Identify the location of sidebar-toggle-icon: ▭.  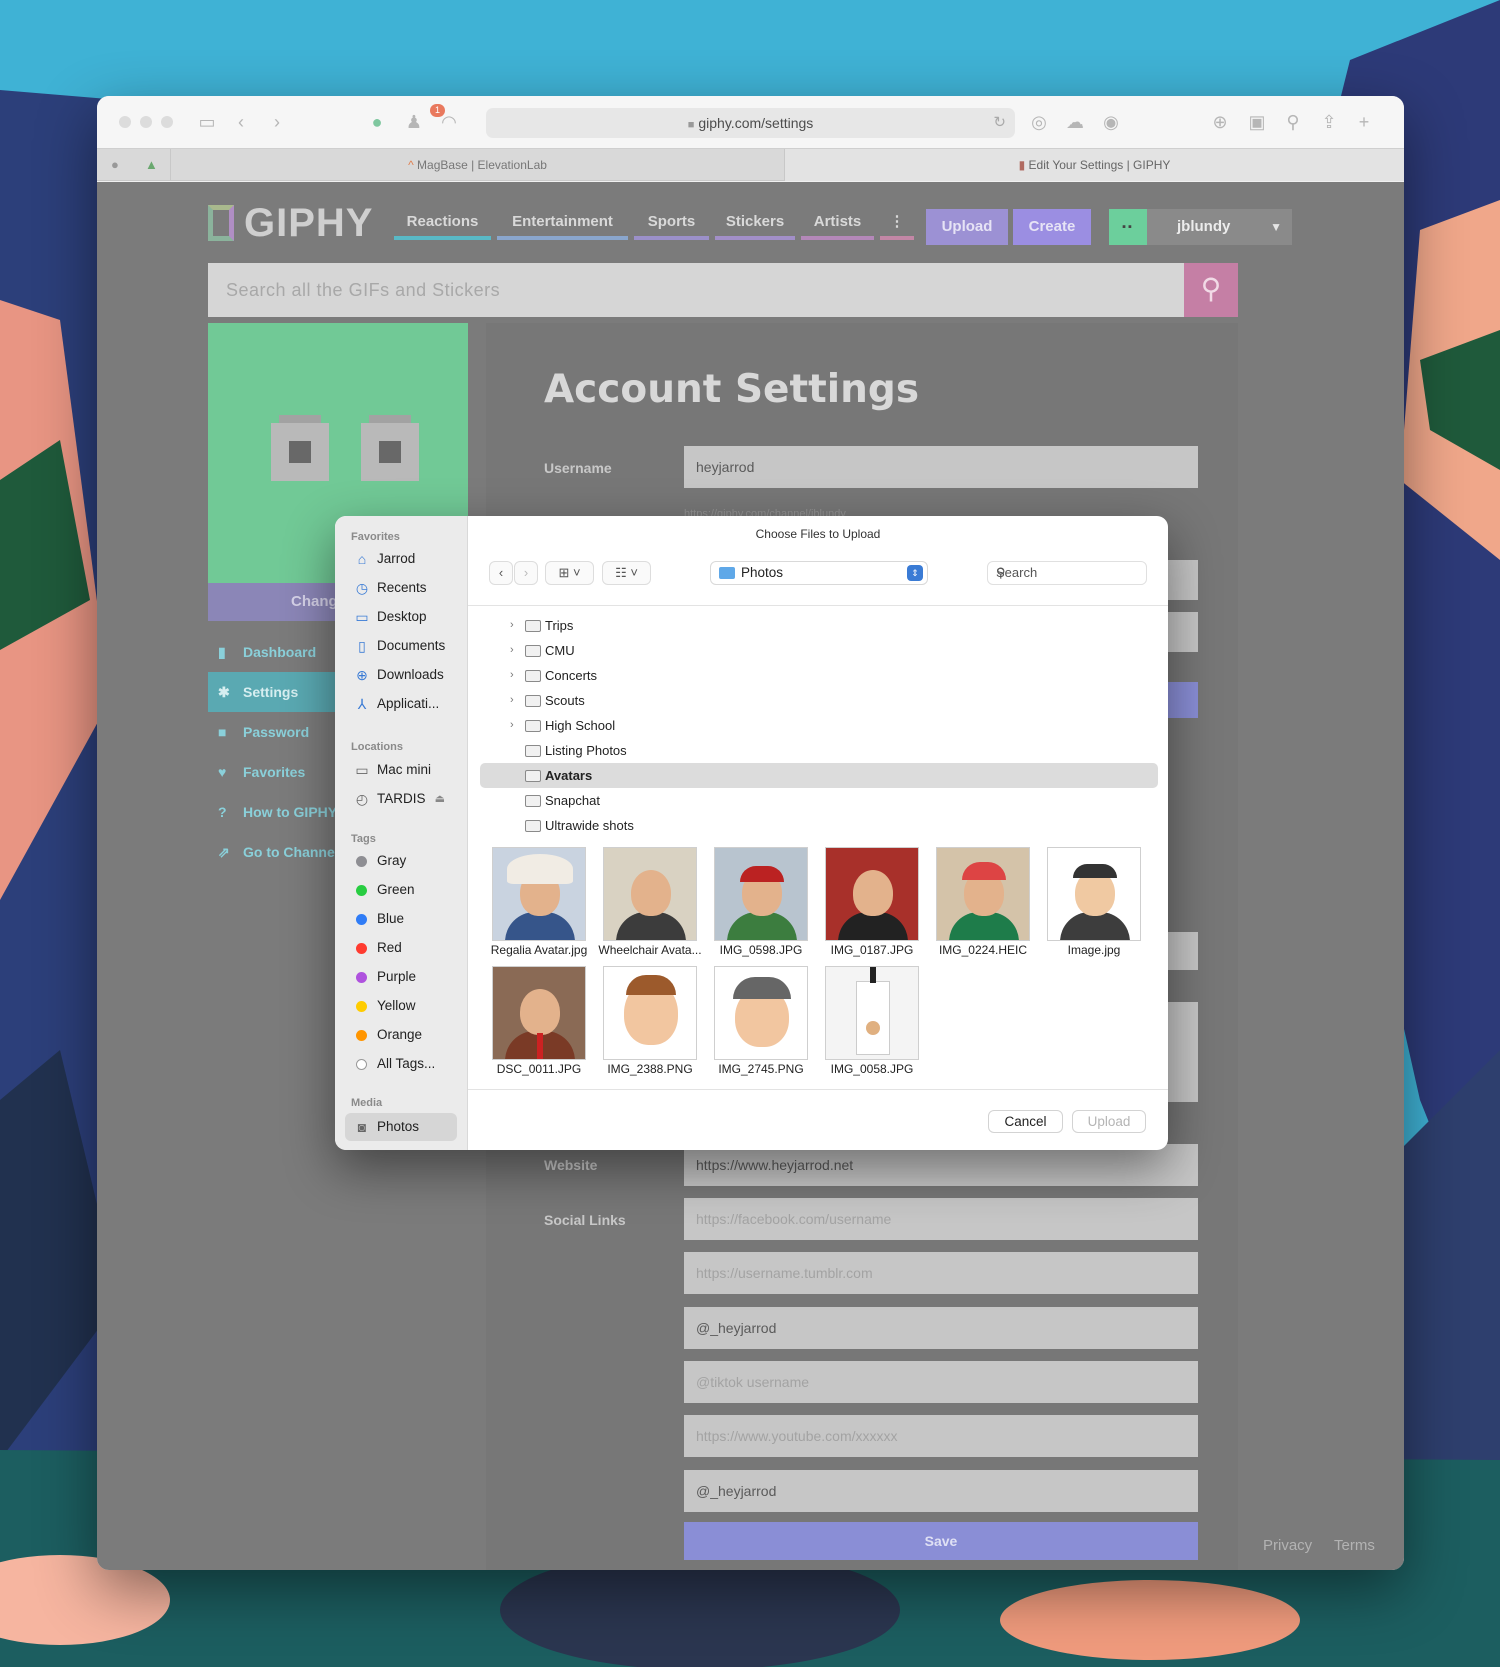
(207, 122).